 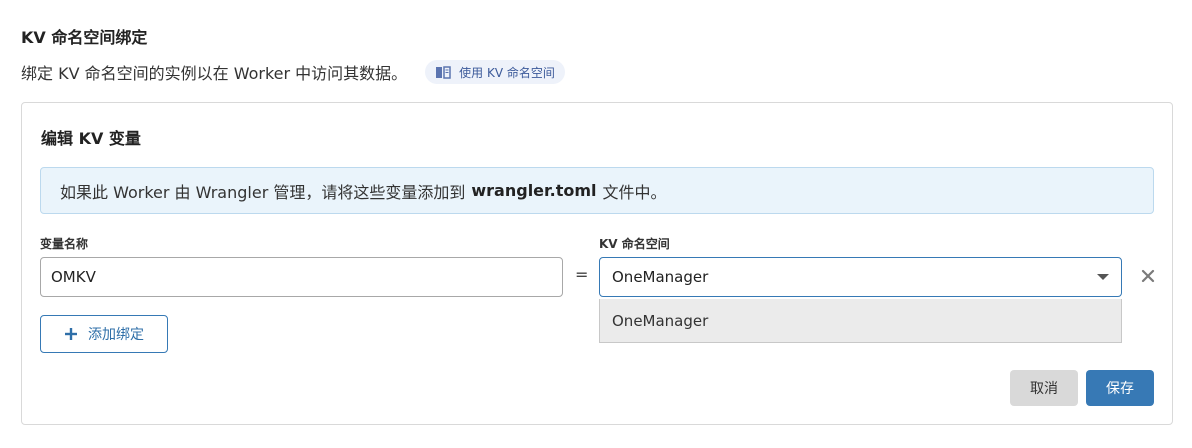 I want to click on section-title: KV 命名空间绑定, so click(x=84, y=37).